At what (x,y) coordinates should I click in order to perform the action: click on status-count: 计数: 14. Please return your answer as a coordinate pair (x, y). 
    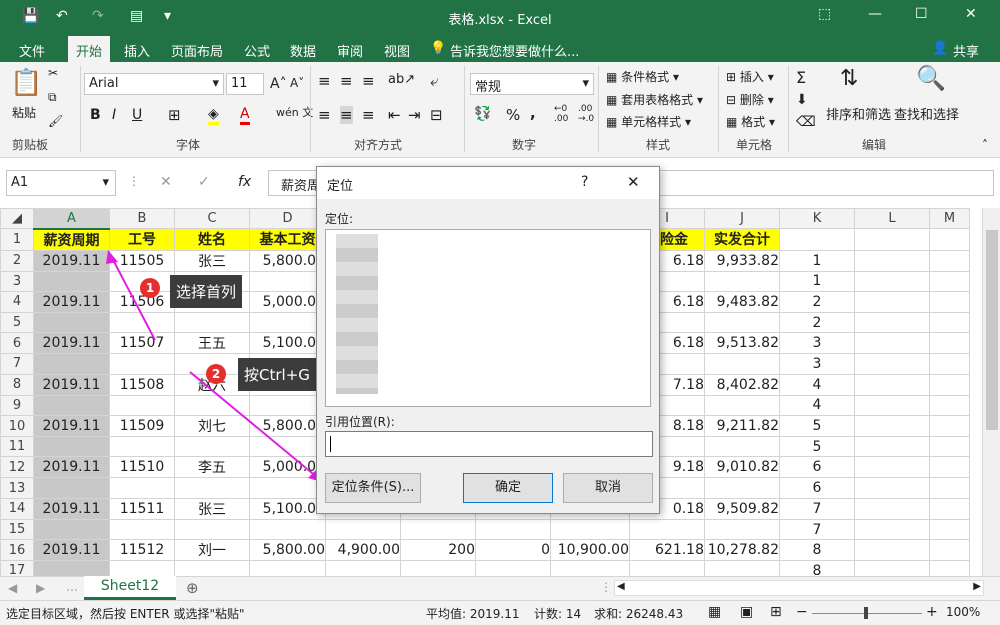
    Looking at the image, I should click on (558, 614).